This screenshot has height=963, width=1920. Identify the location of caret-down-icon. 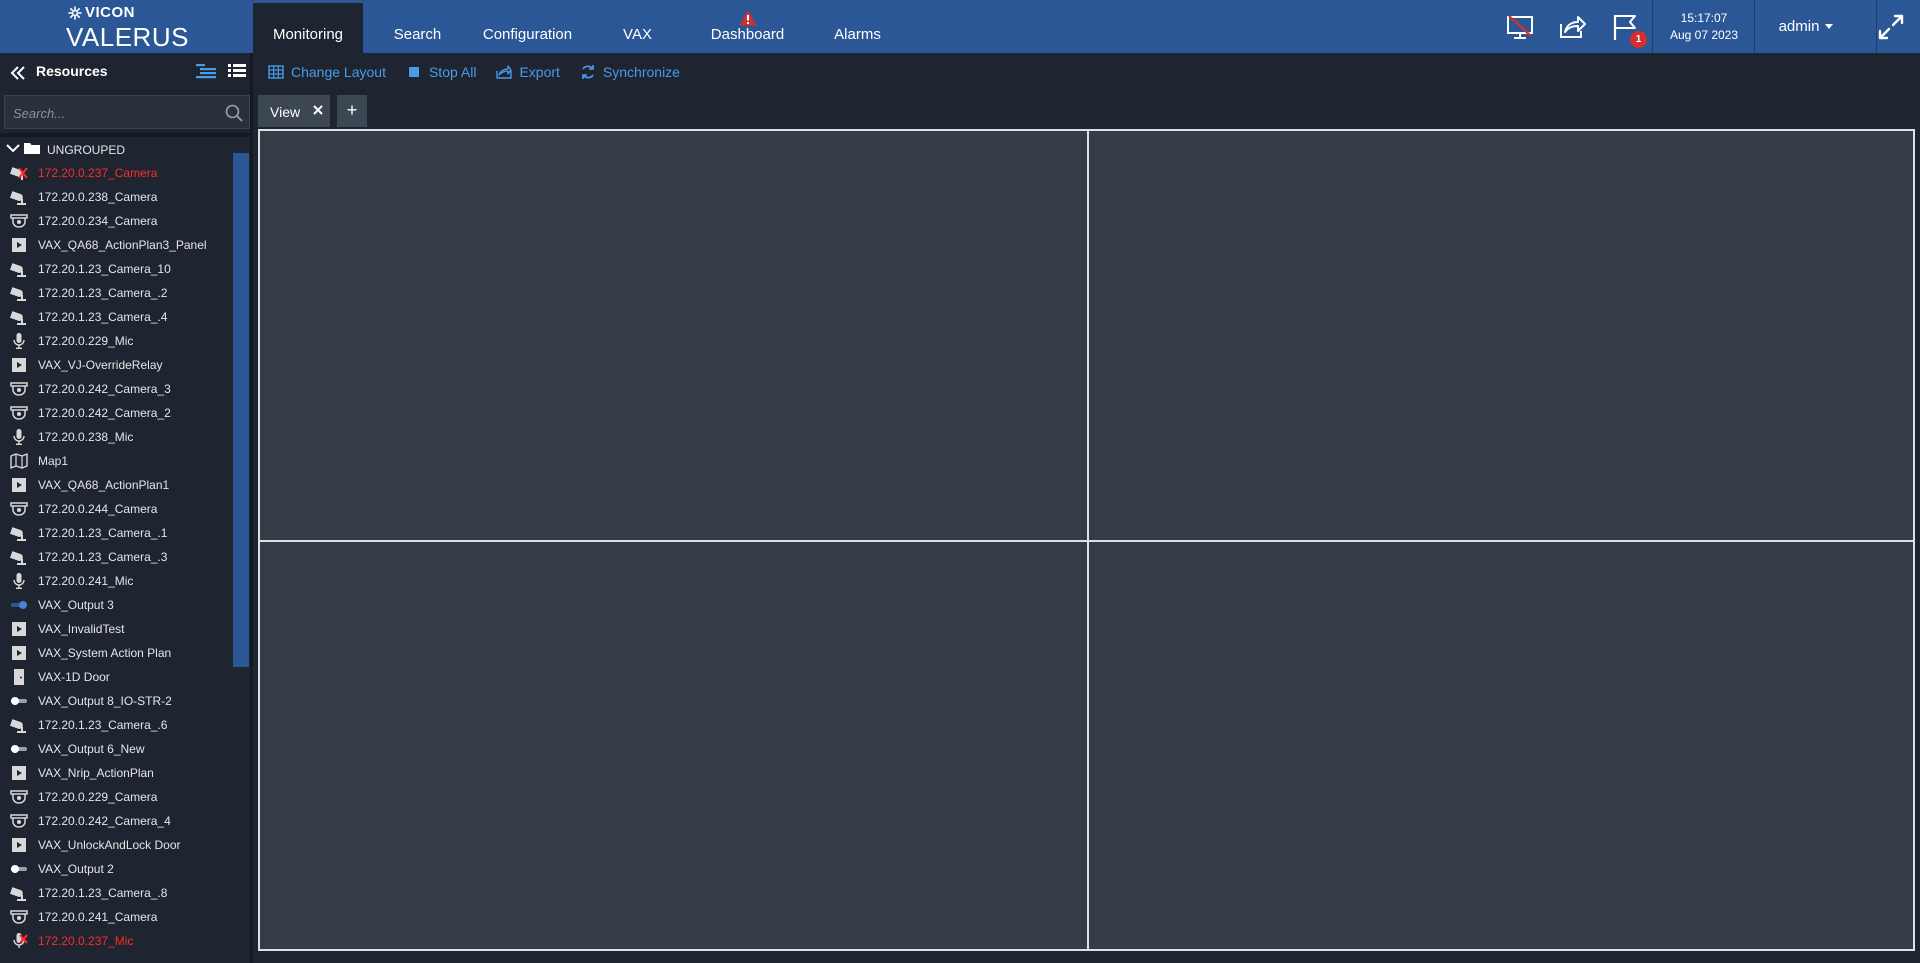
(1829, 26).